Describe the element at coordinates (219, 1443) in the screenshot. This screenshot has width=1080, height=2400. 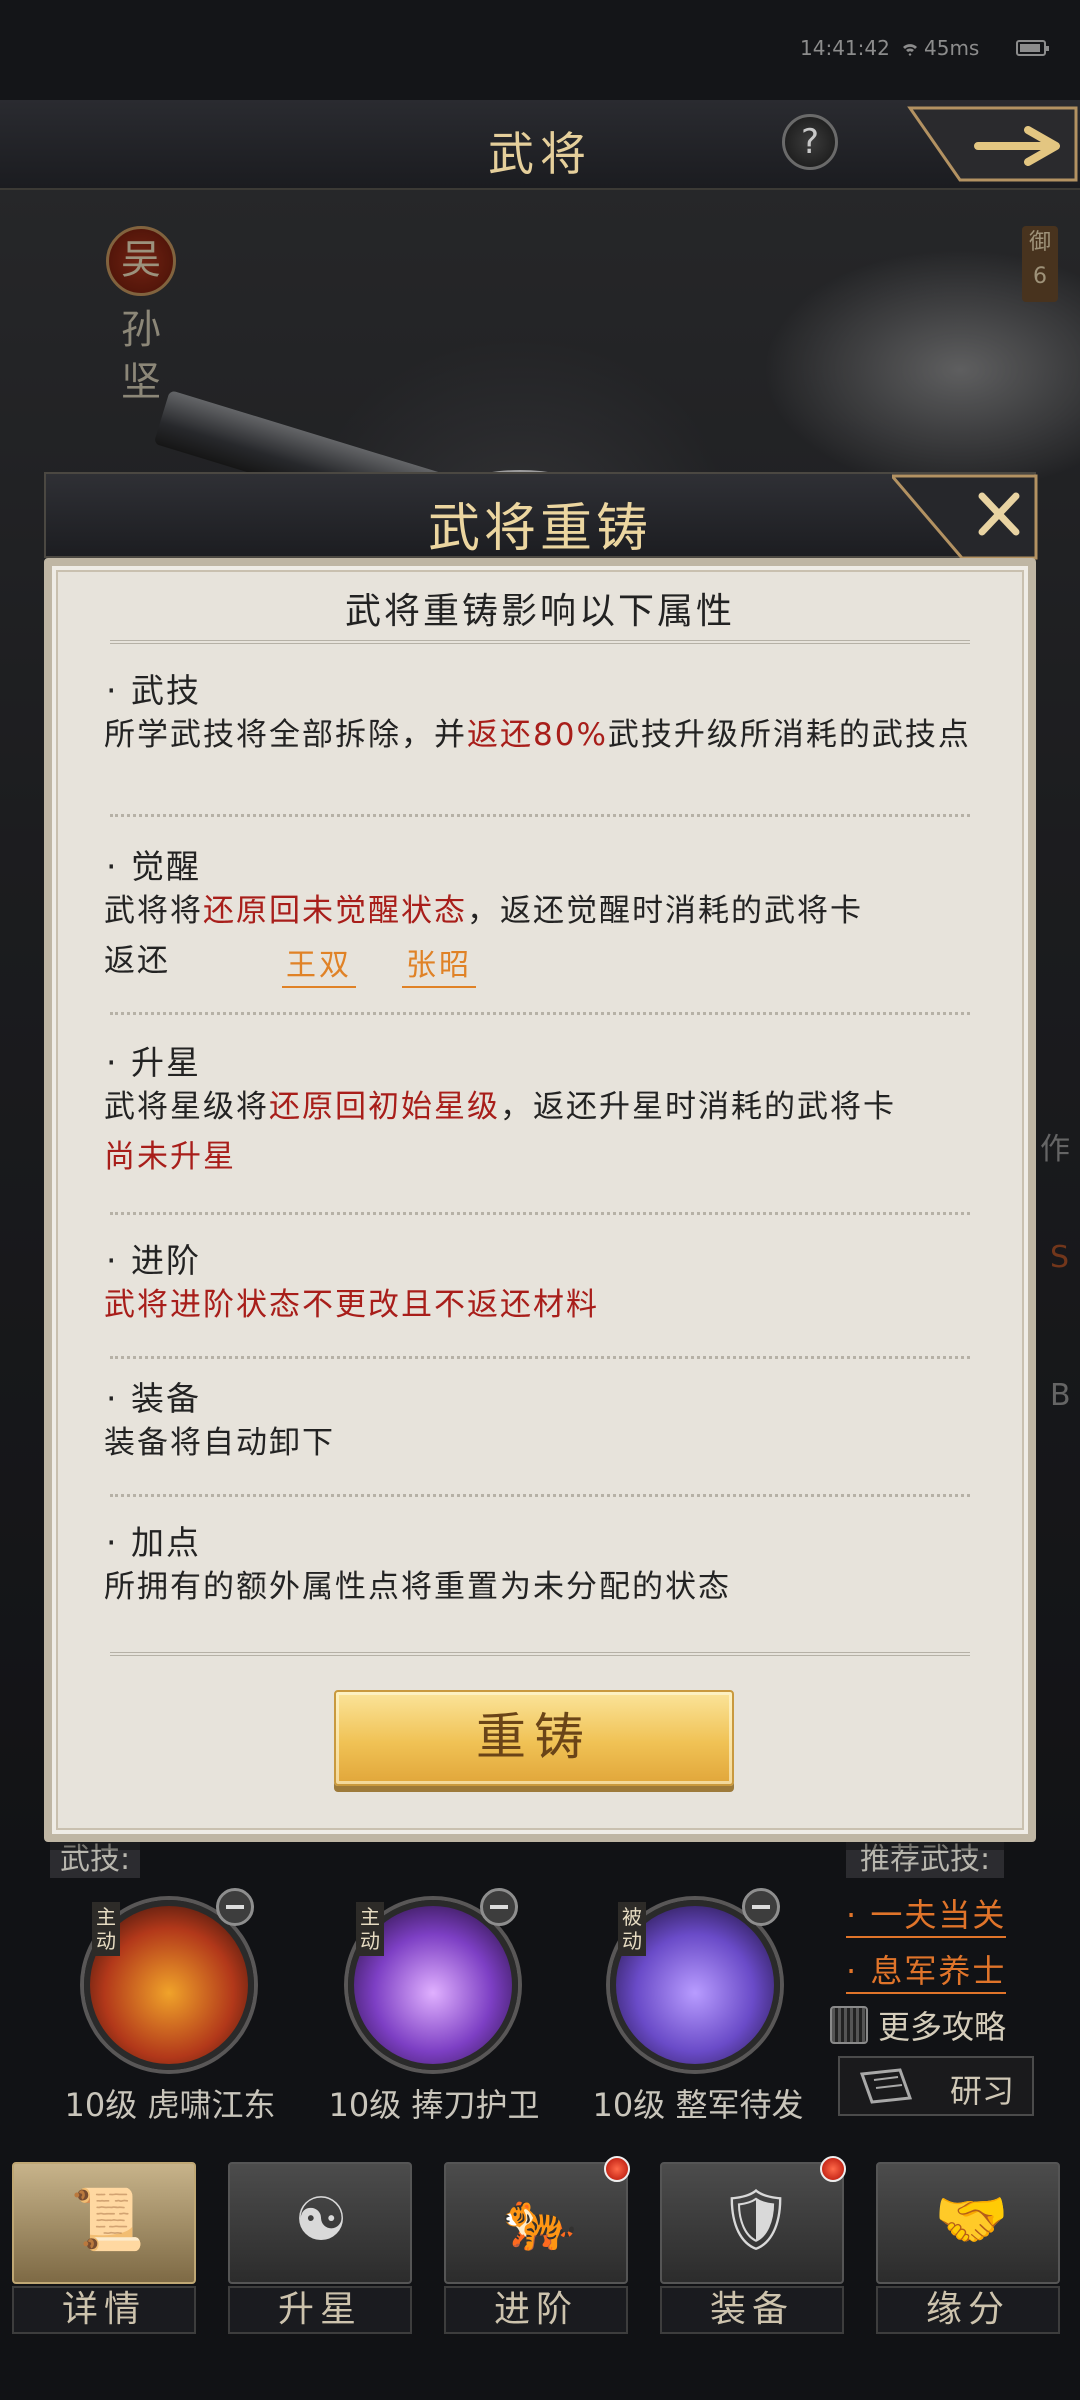
I see `section-text-zhuangbei: 装备将自动卸下` at that location.